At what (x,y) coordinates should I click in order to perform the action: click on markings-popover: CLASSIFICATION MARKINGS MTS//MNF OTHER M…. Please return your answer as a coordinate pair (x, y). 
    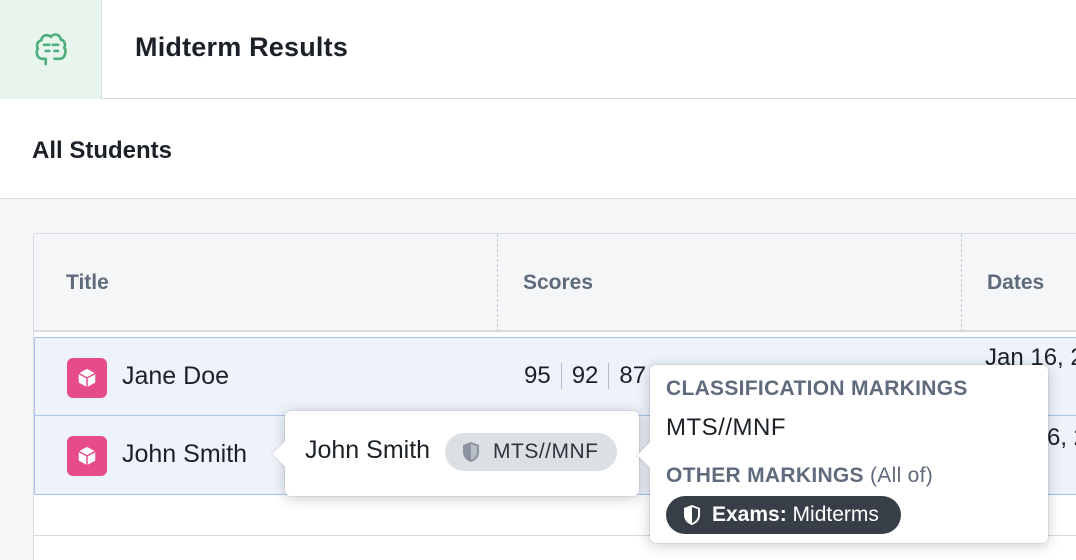
    Looking at the image, I should click on (842, 454).